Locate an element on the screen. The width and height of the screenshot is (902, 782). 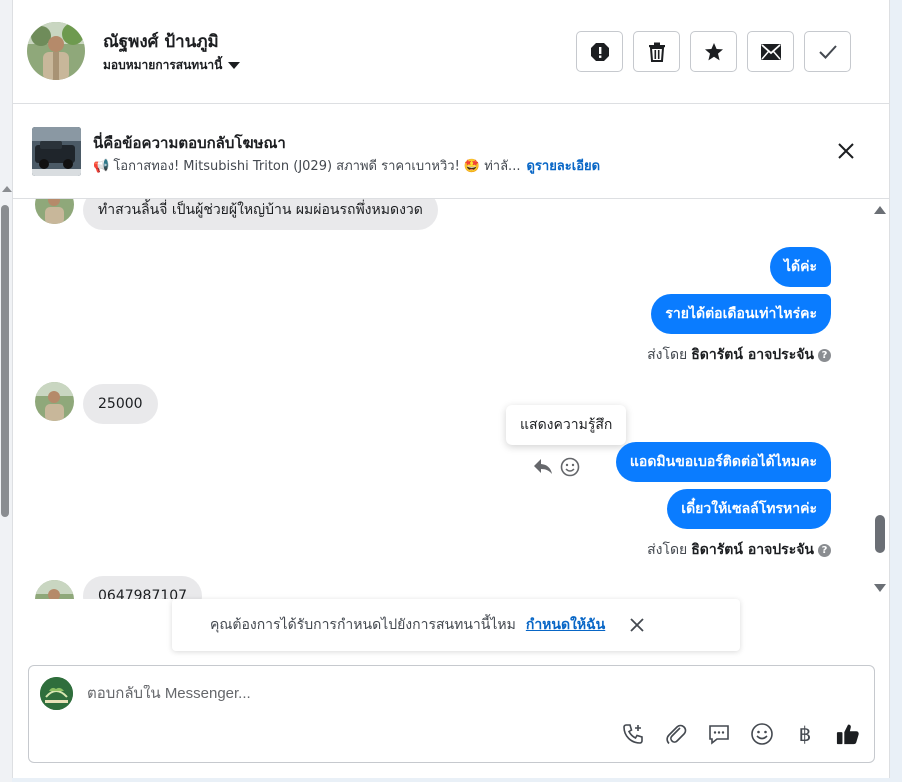
smiley-icon is located at coordinates (570, 467).